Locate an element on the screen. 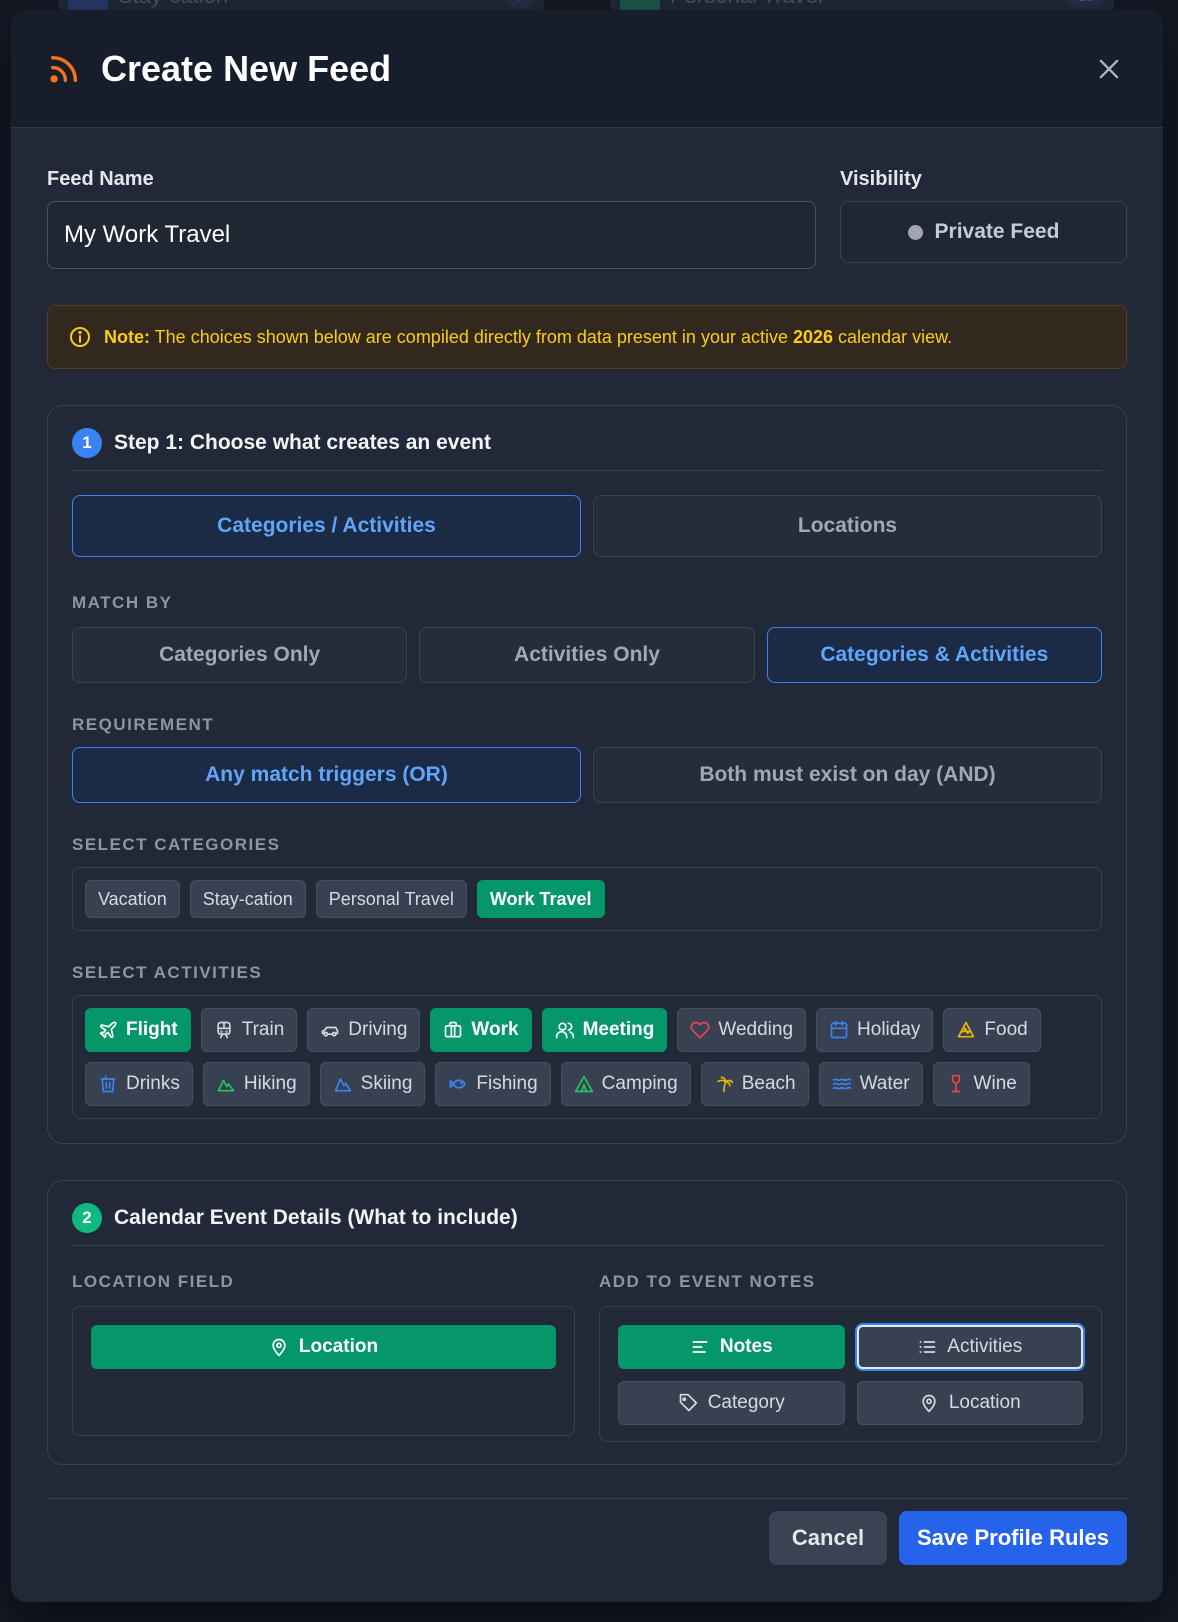  users-icon is located at coordinates (564, 1030).